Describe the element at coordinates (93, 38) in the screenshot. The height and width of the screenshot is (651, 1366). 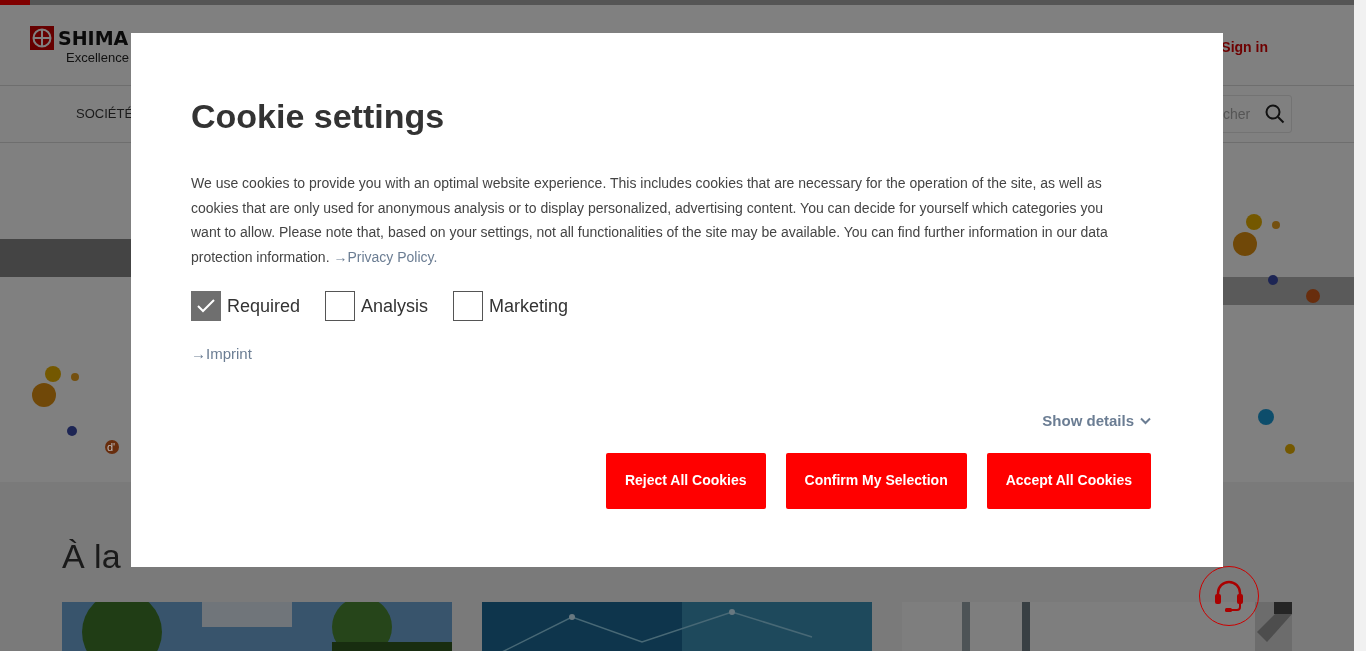
I see `logo-text: SHIMA` at that location.